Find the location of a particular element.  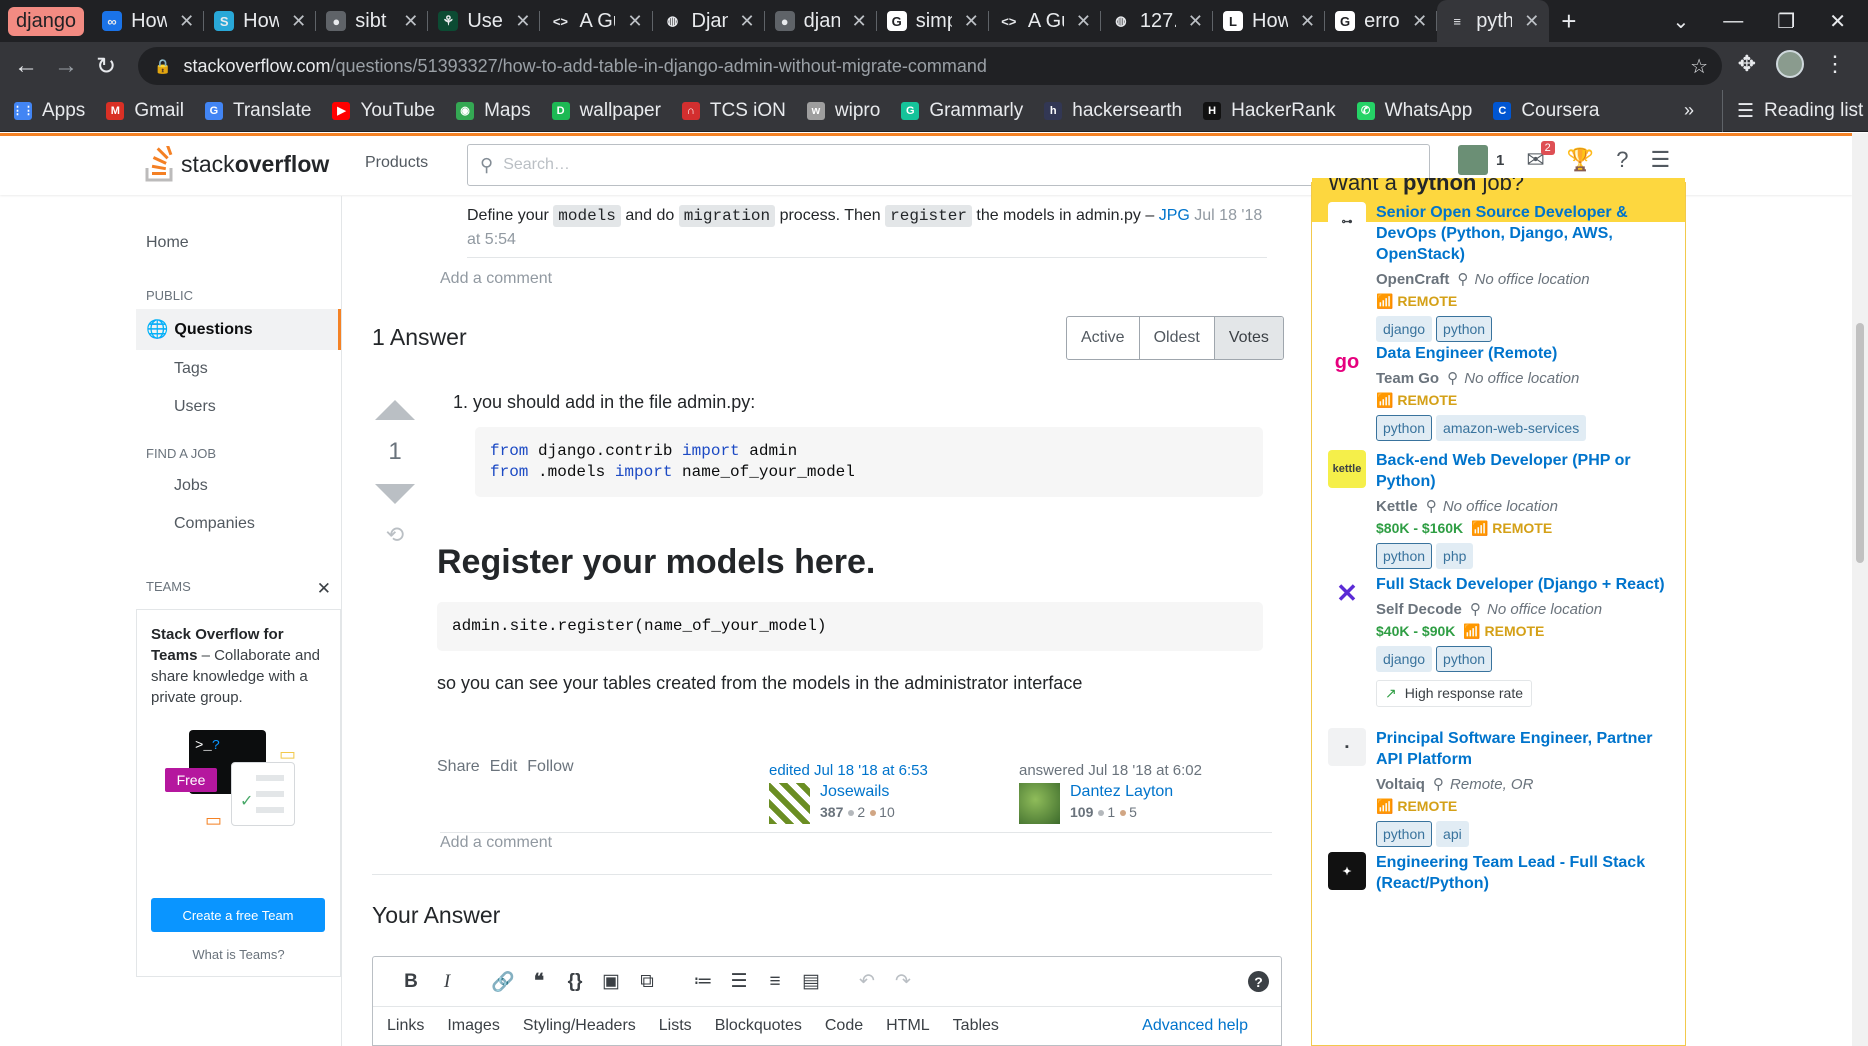

bookmark-item: M Gmail is located at coordinates (145, 111).